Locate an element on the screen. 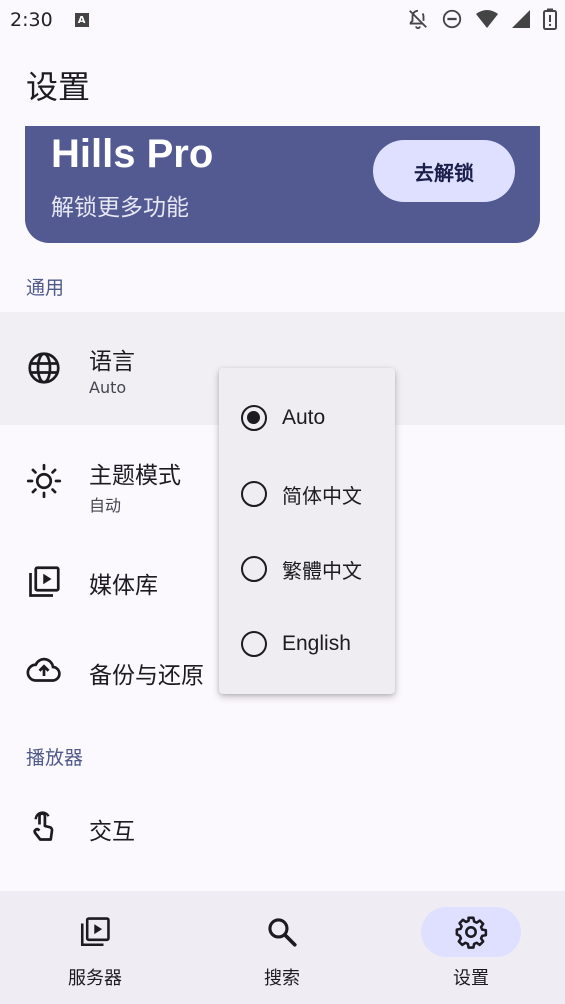 The height and width of the screenshot is (1004, 565). option-label: English is located at coordinates (316, 643).